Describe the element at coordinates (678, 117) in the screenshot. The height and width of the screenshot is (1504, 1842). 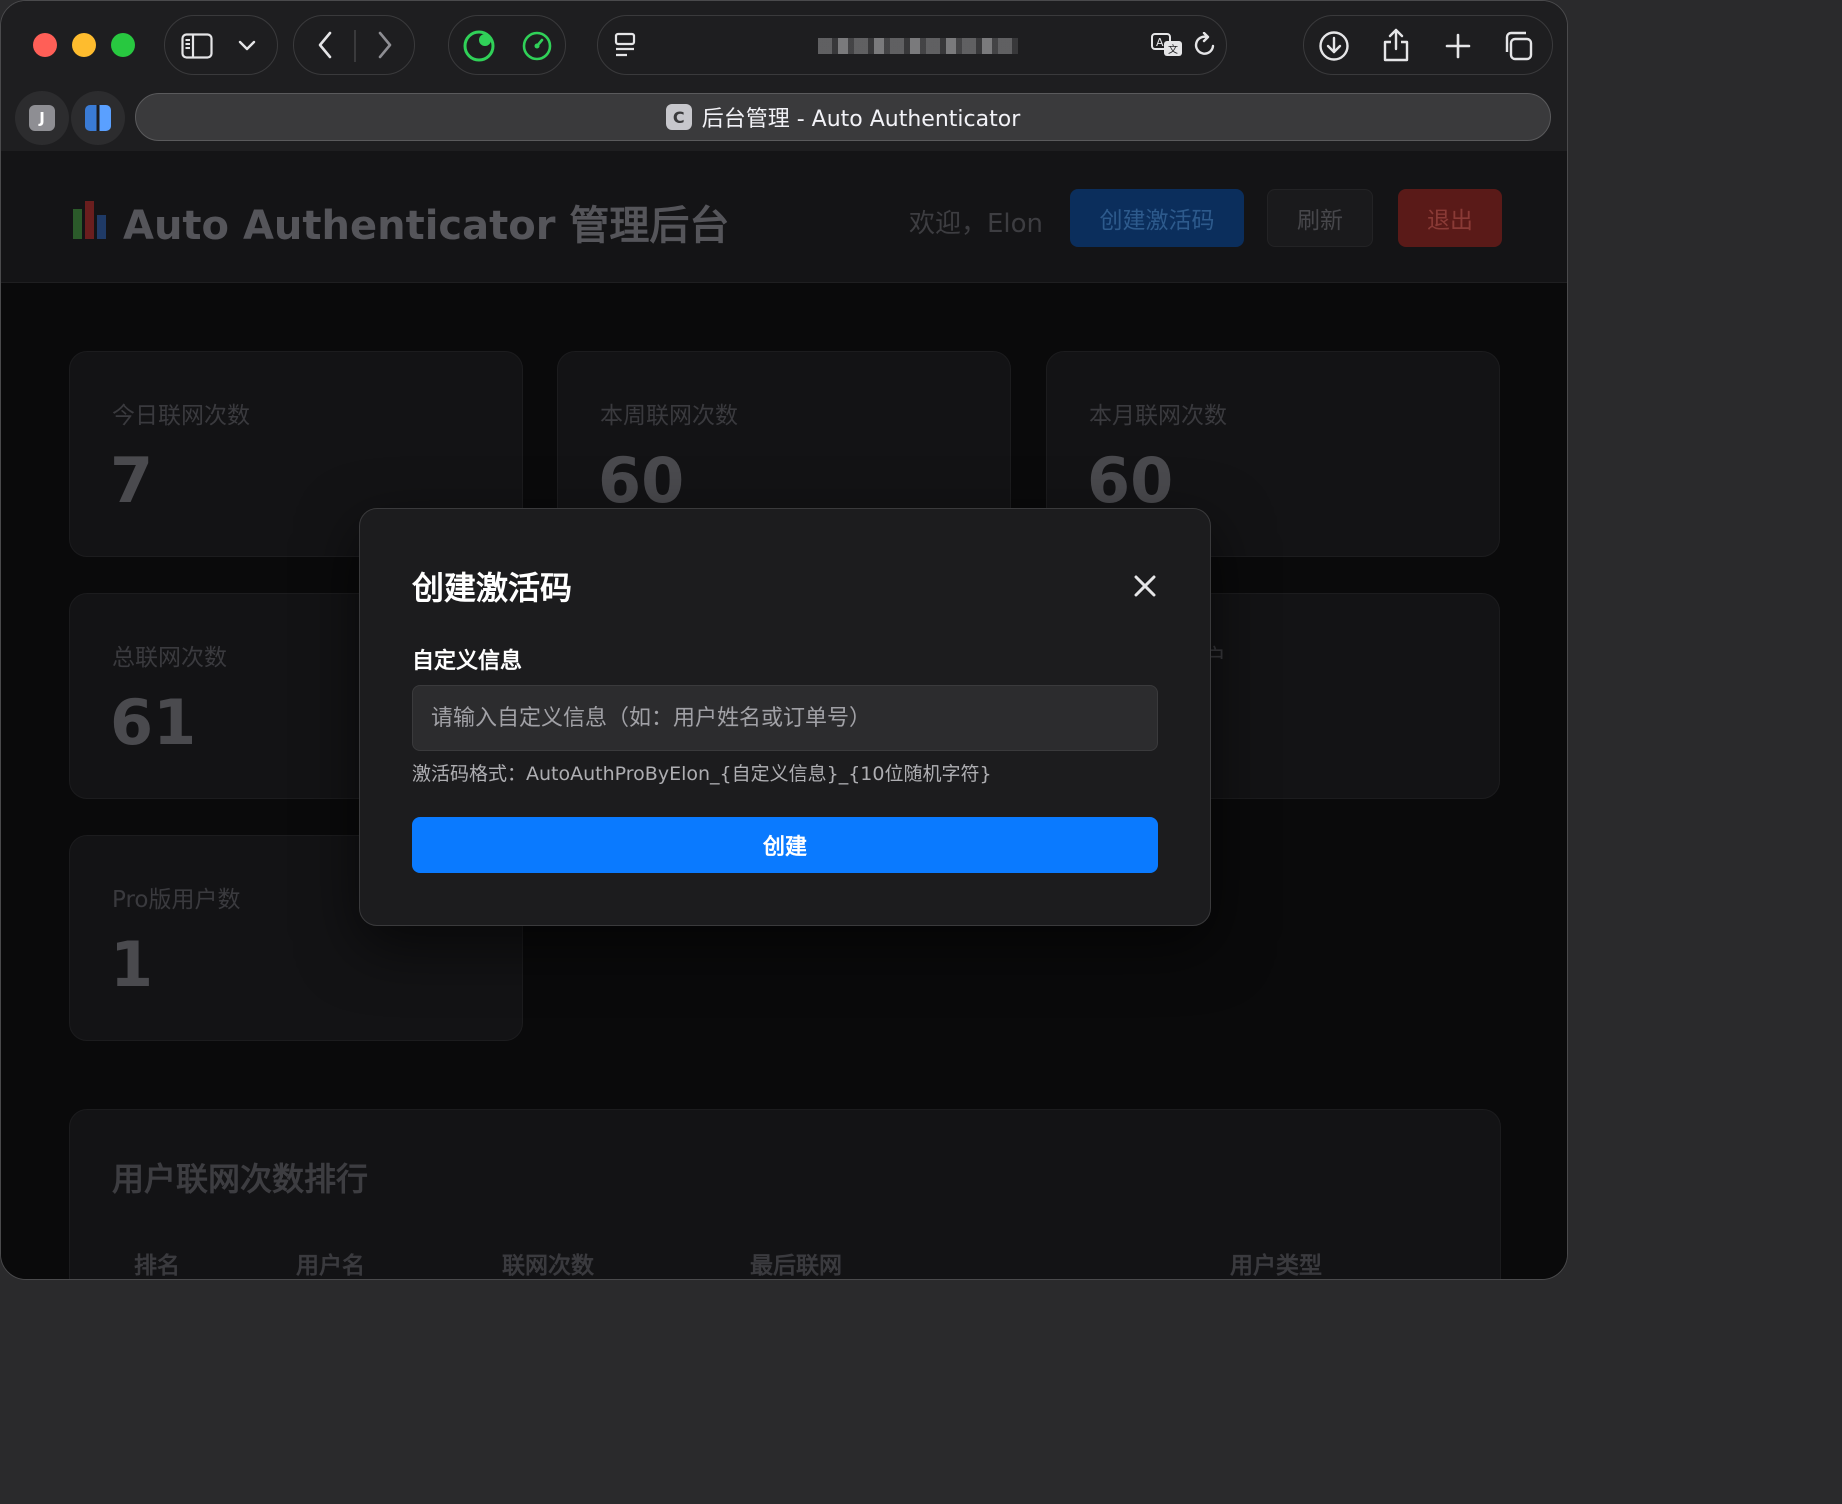
I see `tab-favicon: C` at that location.